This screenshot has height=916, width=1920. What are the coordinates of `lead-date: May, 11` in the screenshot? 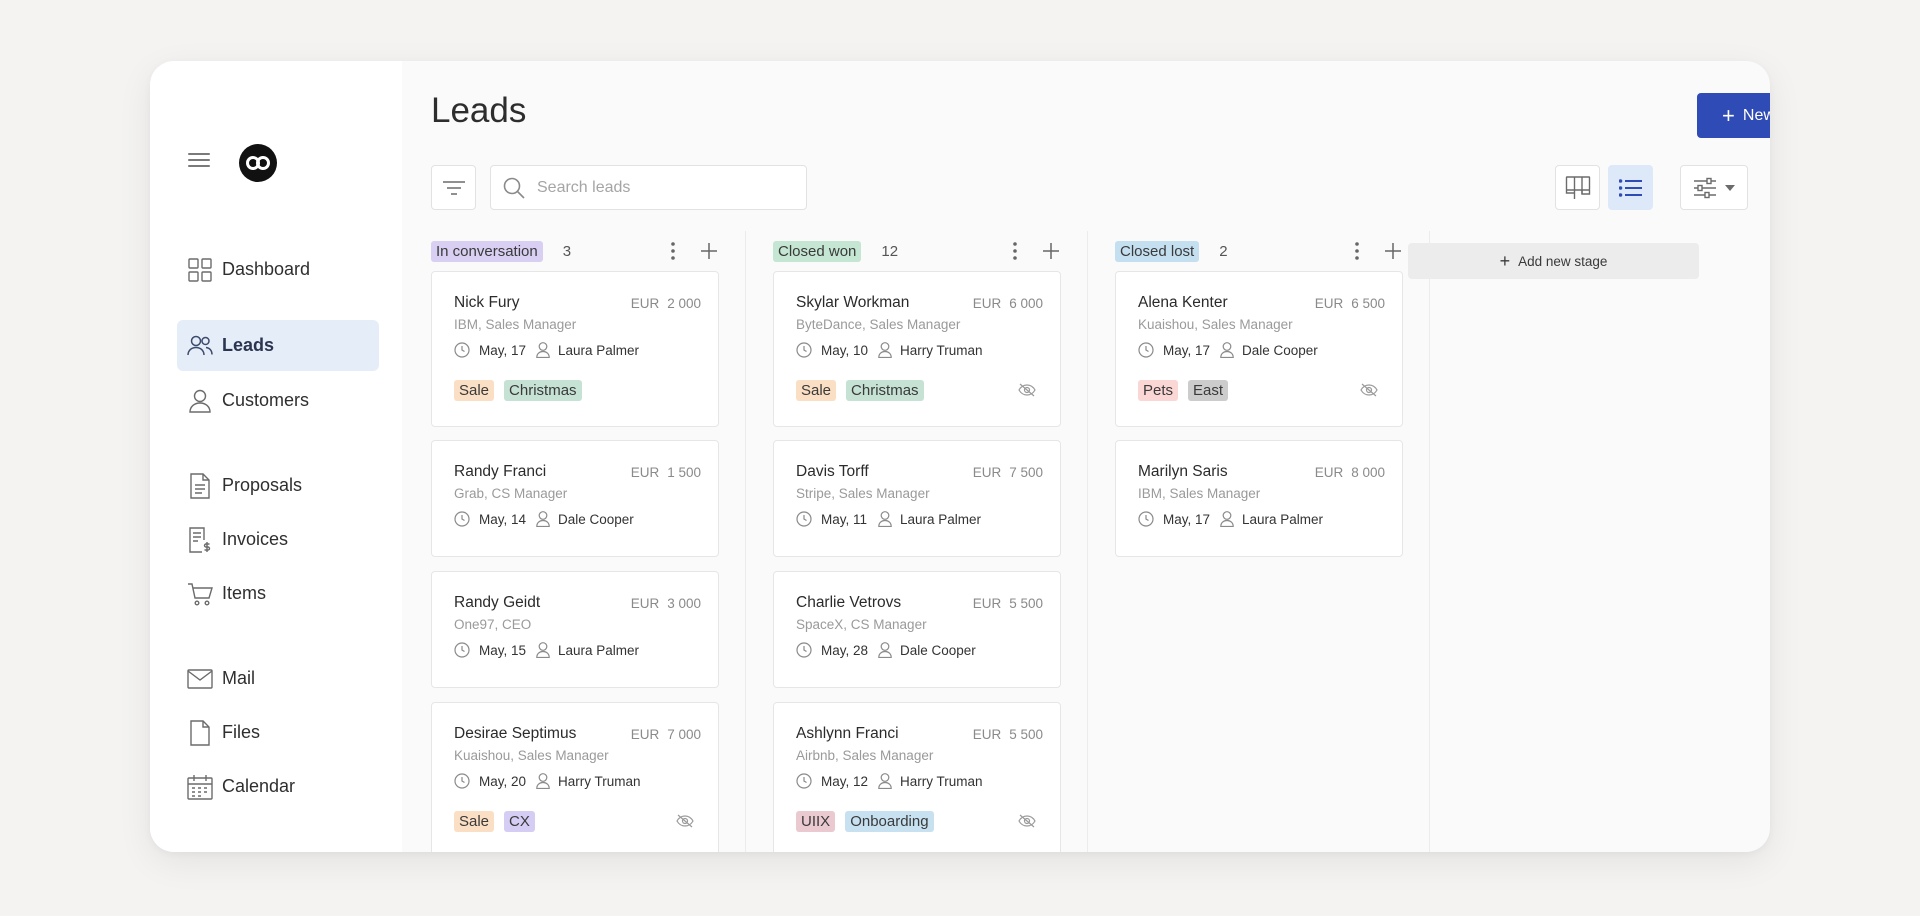 It's located at (844, 519).